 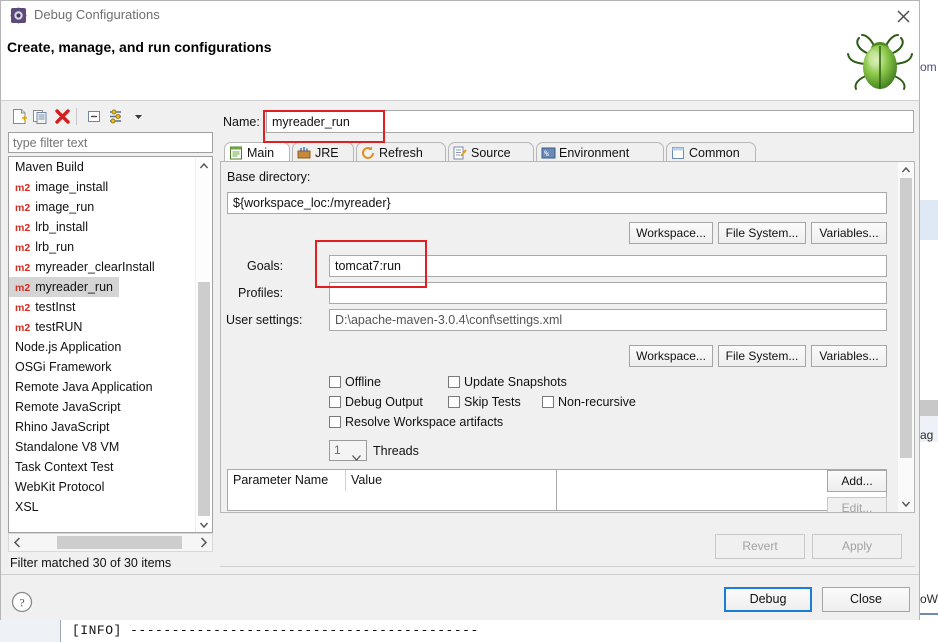 I want to click on parameter-table: Parameter Name Value, so click(x=392, y=490).